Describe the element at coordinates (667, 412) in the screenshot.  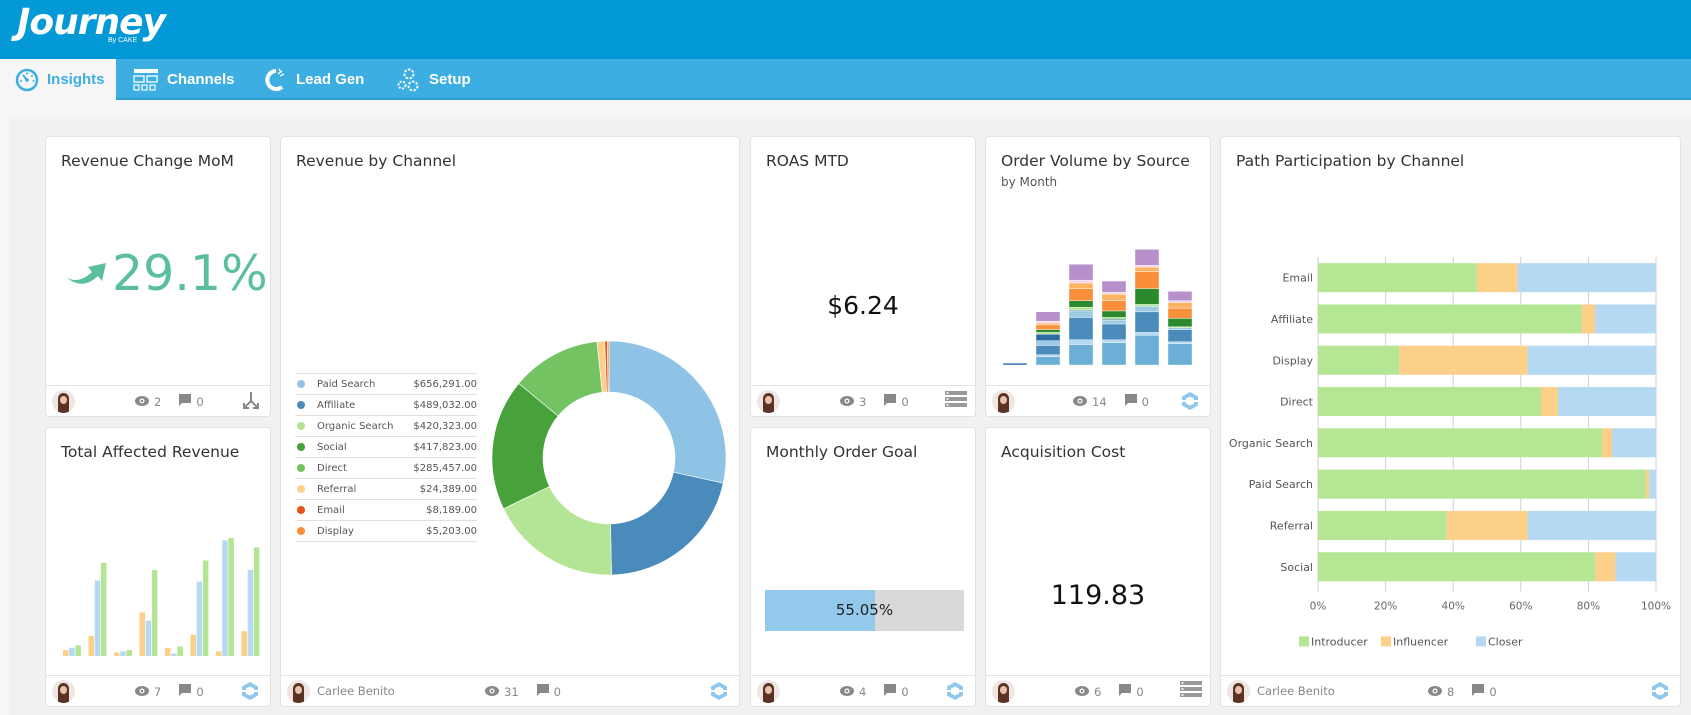
I see `donut-slice-paid-search` at that location.